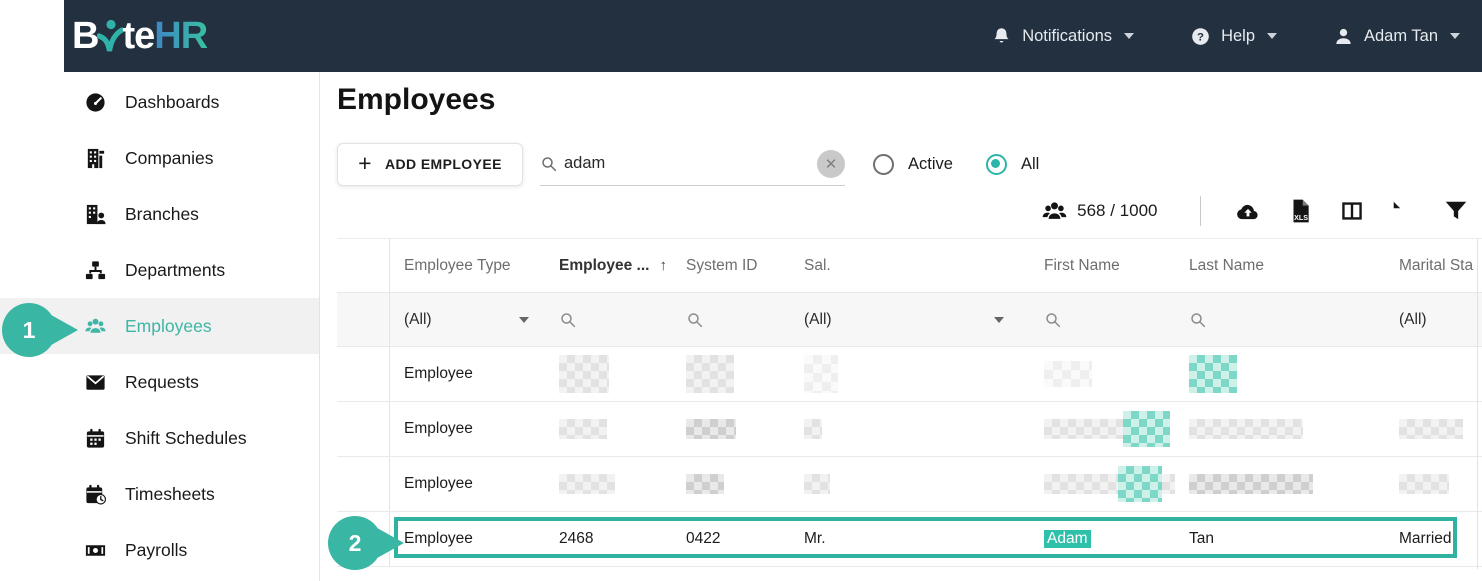 The height and width of the screenshot is (581, 1482). What do you see at coordinates (1067, 35) in the screenshot?
I see `notifications-label: Notifications` at bounding box center [1067, 35].